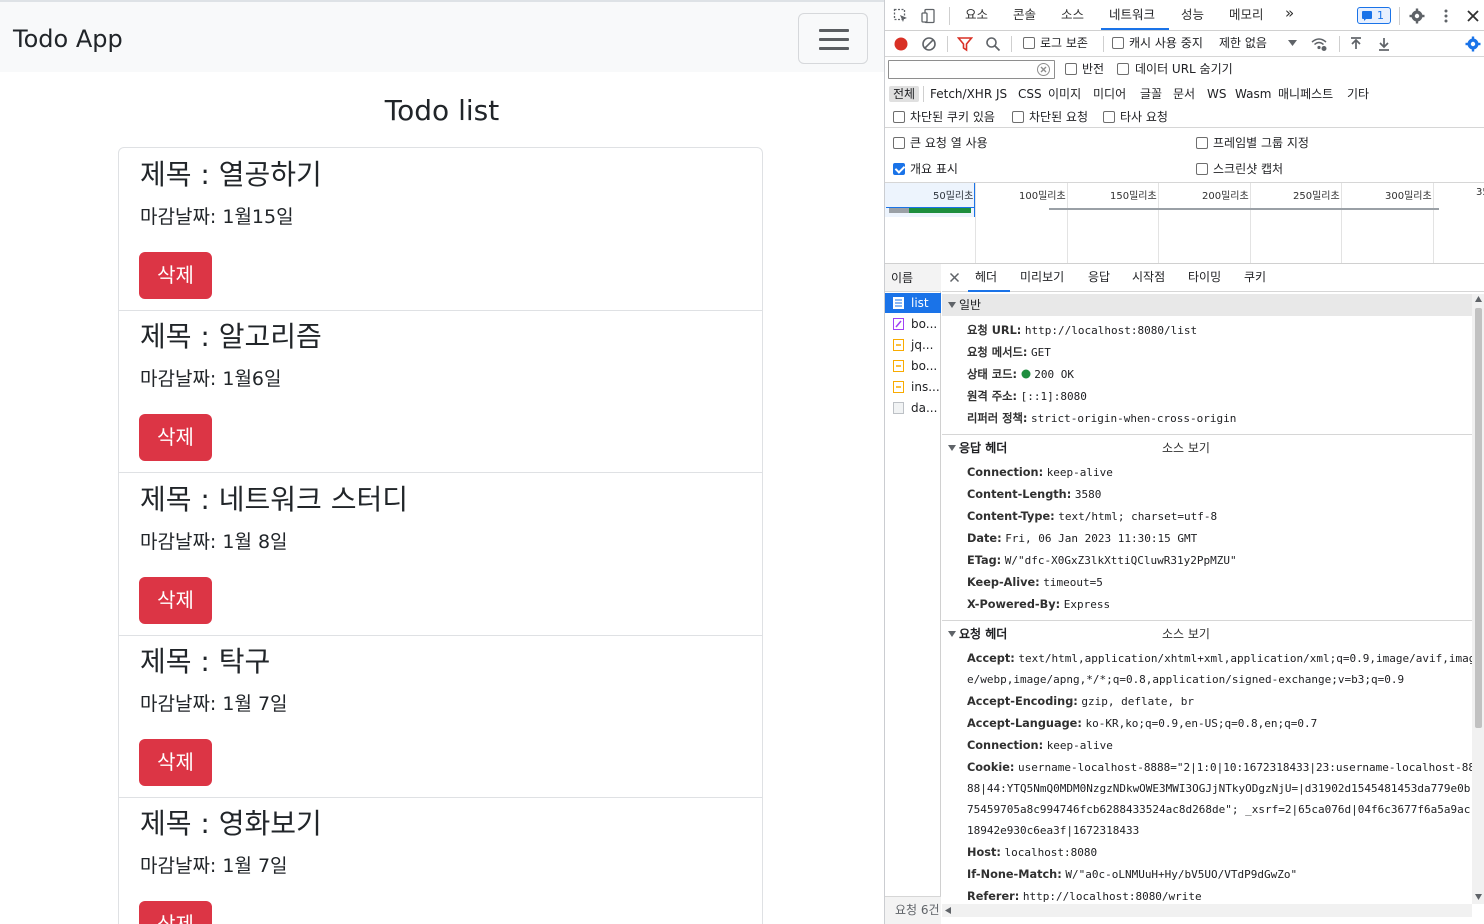  I want to click on invert-checkbox, so click(1071, 69).